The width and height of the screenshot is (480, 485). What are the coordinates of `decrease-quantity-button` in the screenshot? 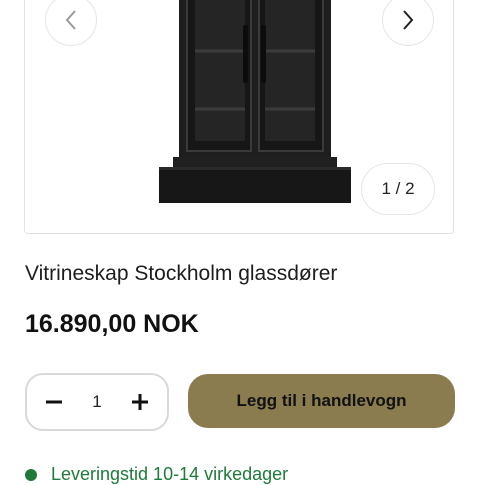 It's located at (54, 402).